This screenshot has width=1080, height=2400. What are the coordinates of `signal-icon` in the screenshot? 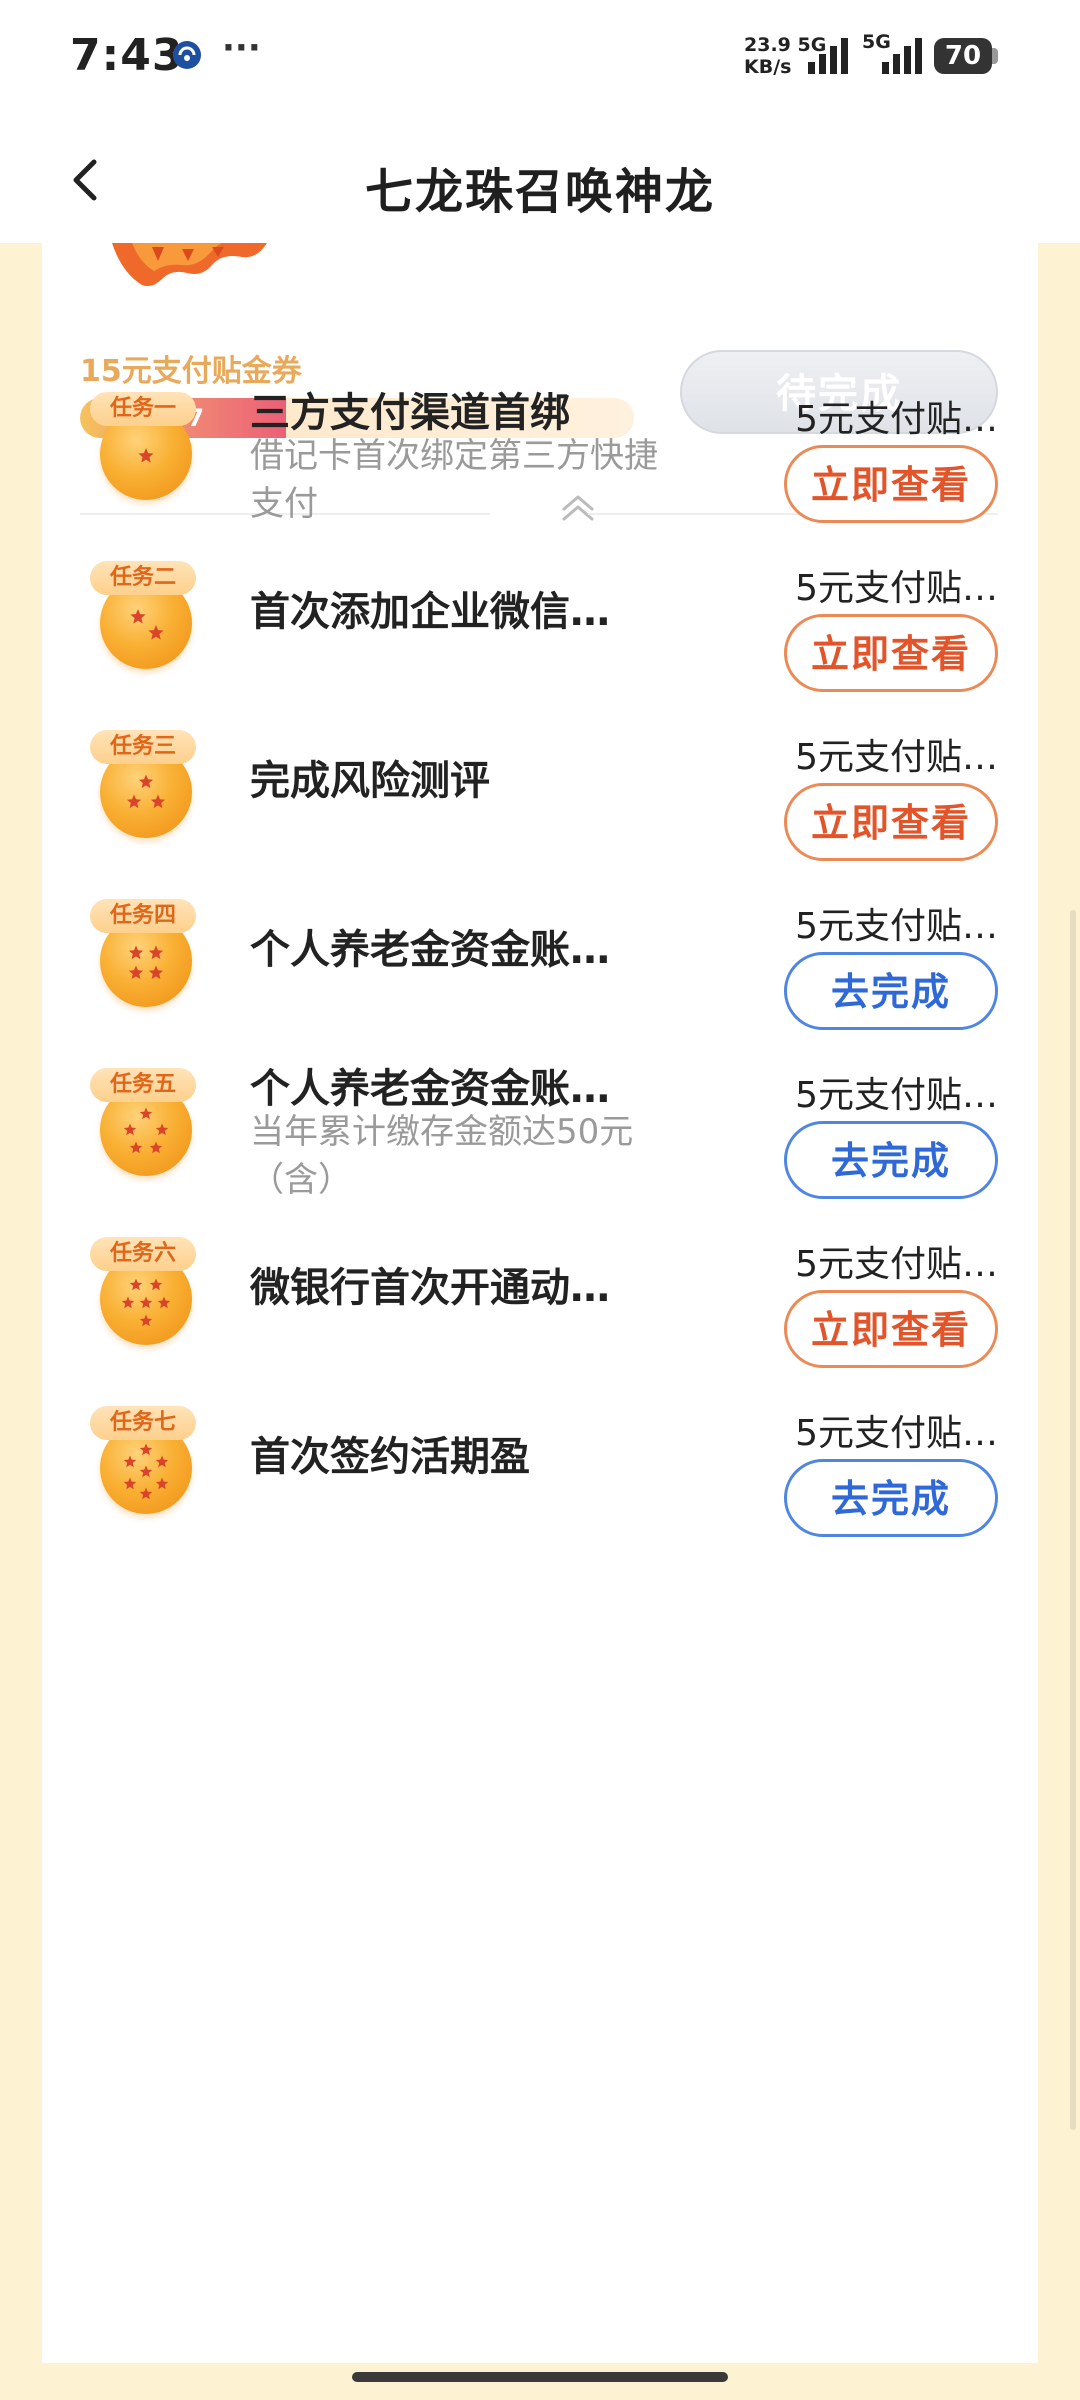 It's located at (828, 56).